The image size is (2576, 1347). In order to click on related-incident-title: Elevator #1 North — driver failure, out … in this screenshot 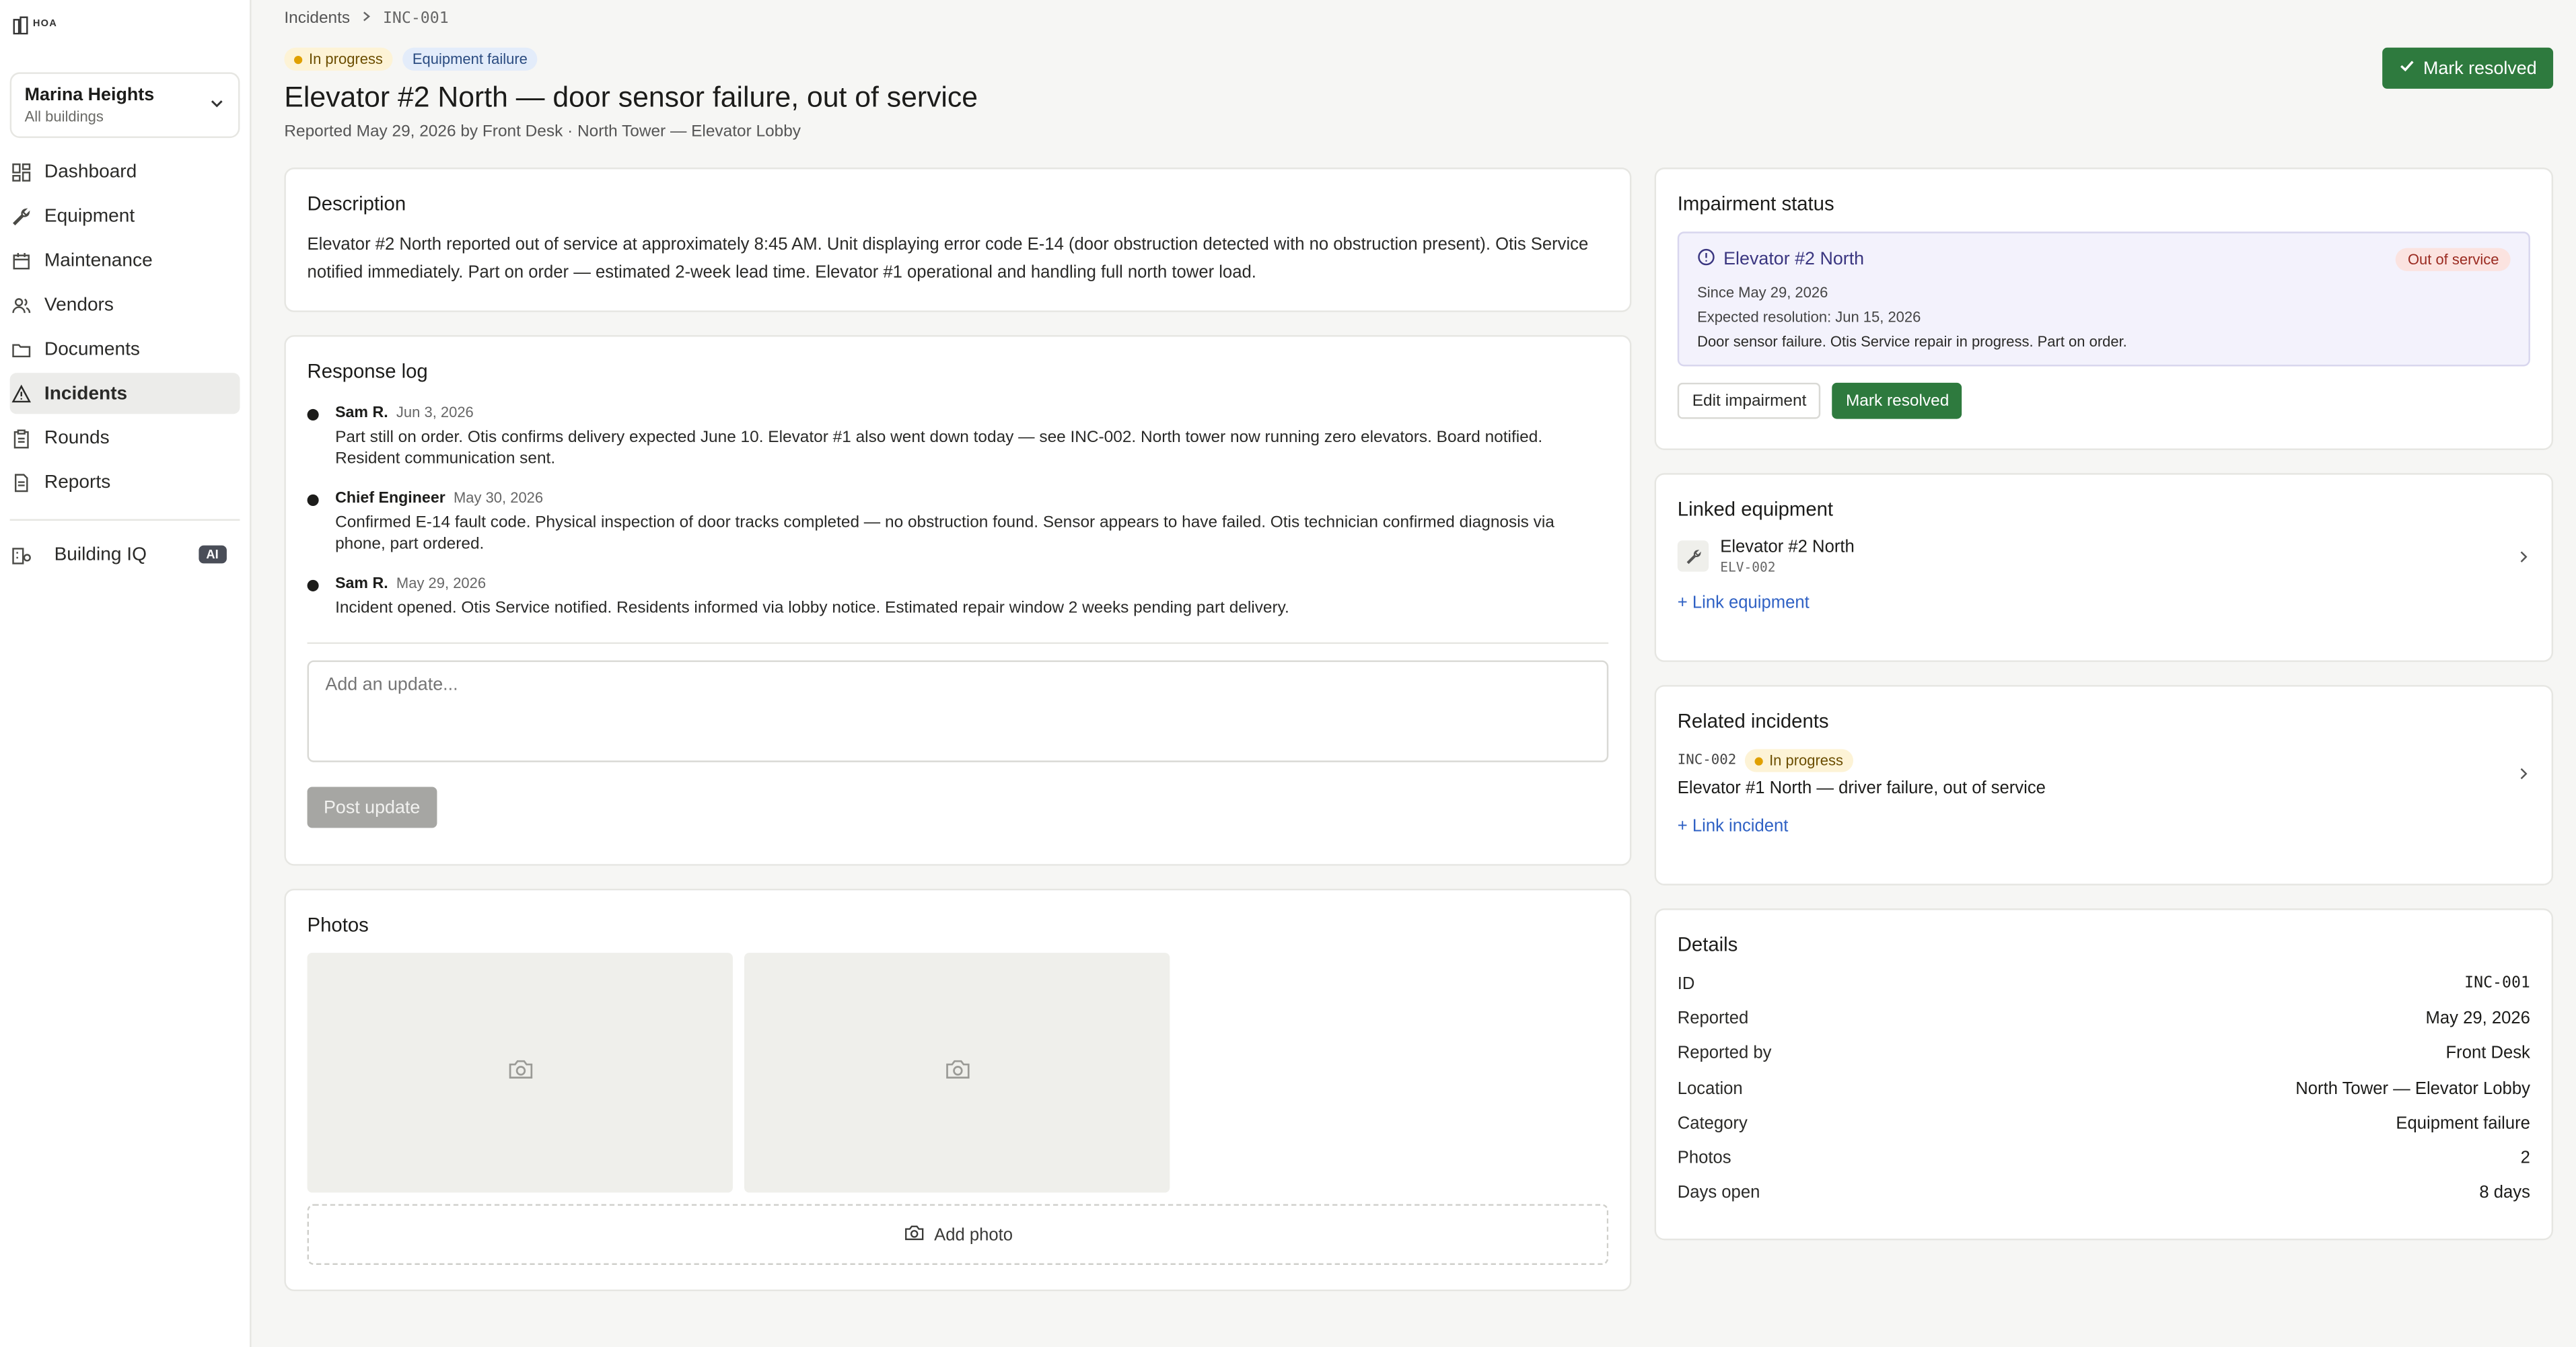, I will do `click(1861, 789)`.